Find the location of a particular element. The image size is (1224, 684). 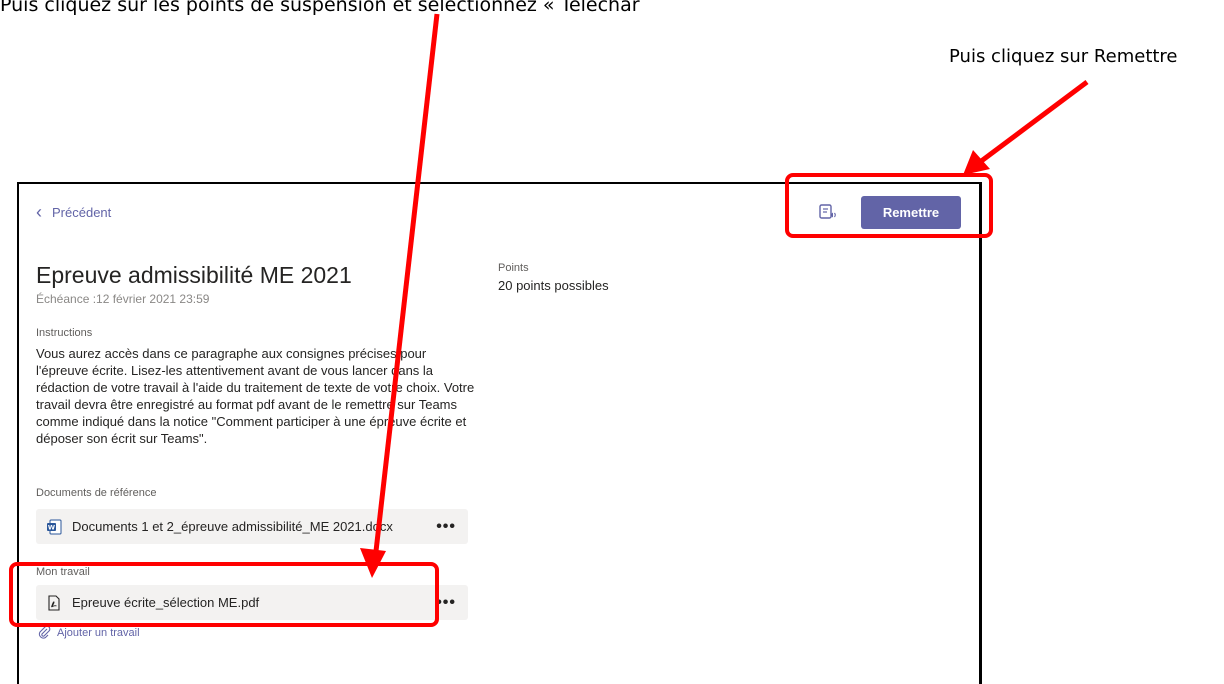

immersive-reader-icon is located at coordinates (827, 211).